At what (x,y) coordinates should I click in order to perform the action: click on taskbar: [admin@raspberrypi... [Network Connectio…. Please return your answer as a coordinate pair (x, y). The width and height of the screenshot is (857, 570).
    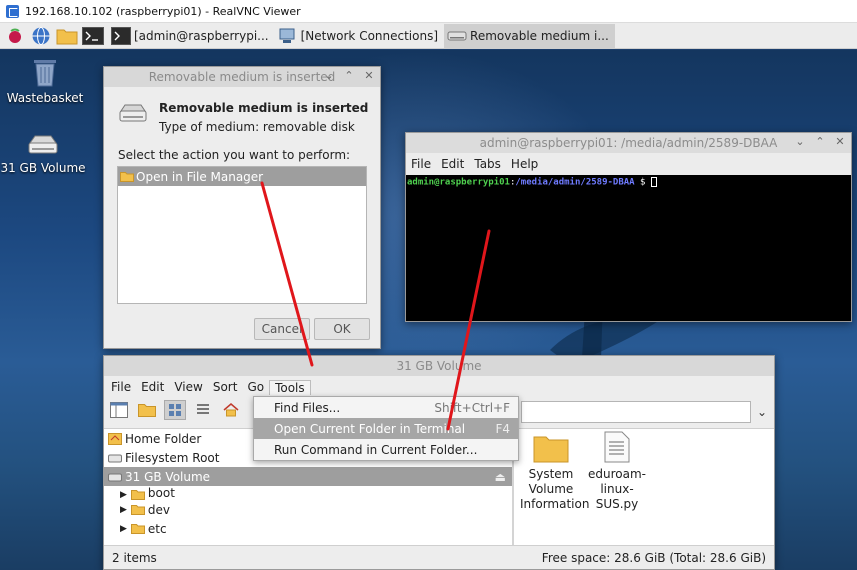
    Looking at the image, I should click on (428, 36).